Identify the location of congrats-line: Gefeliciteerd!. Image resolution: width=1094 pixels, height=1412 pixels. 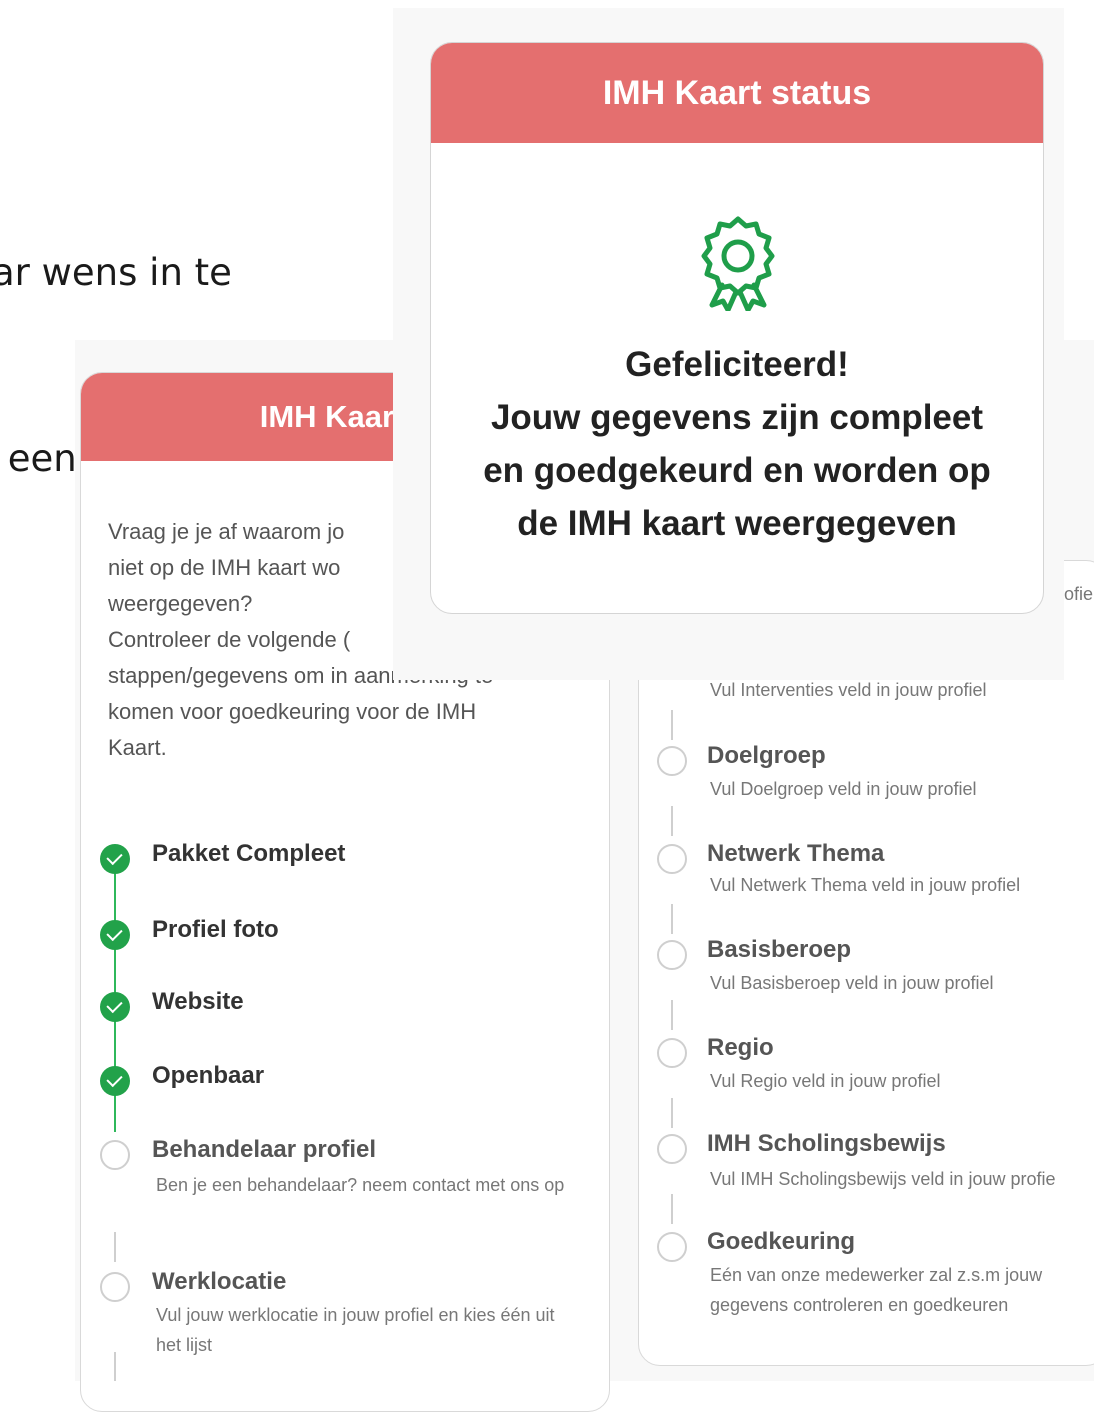
(737, 364).